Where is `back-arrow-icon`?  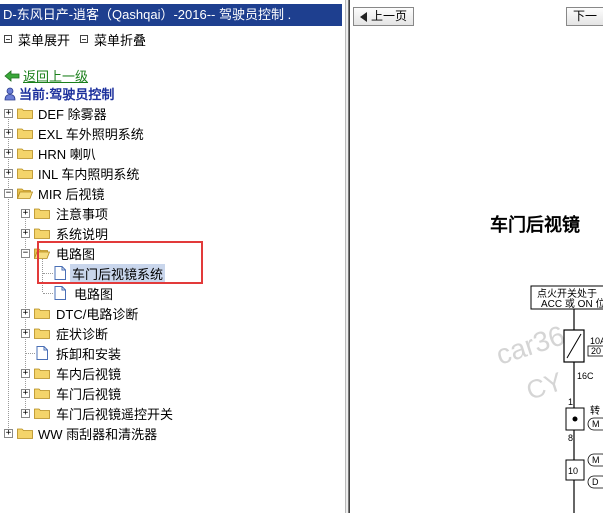
back-arrow-icon is located at coordinates (12, 75).